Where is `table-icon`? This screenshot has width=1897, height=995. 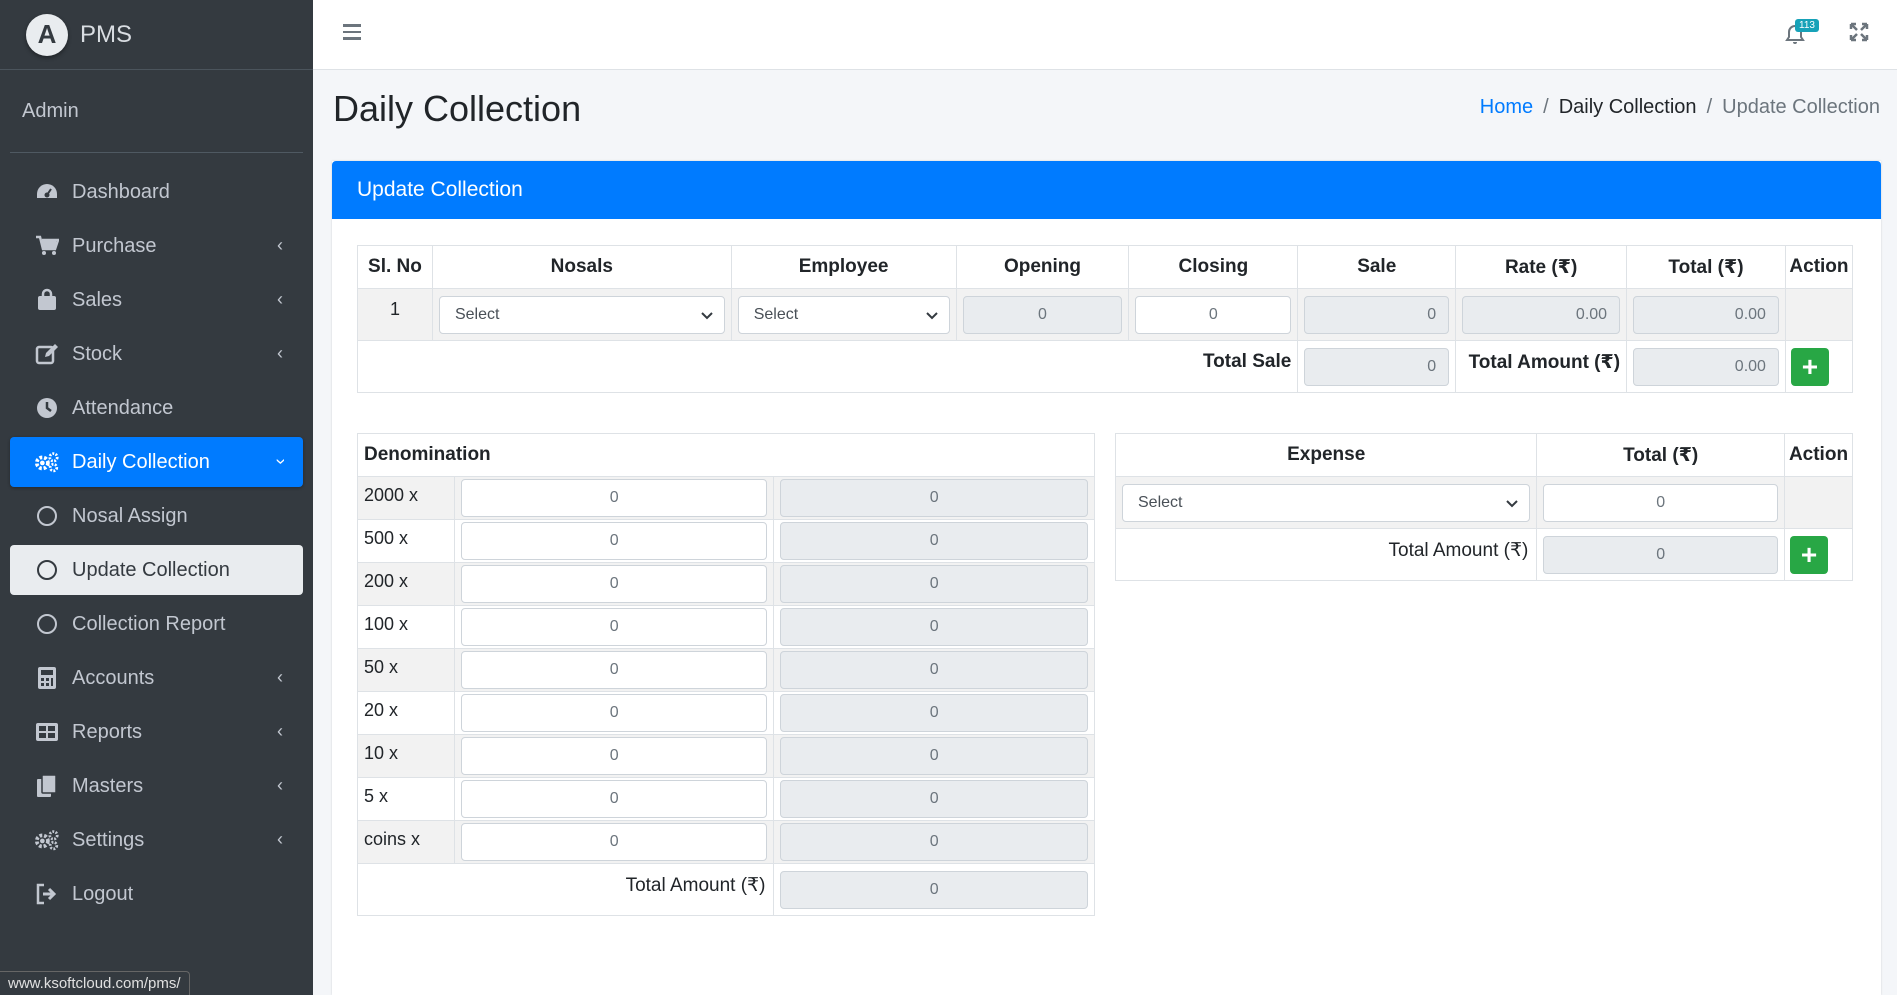 table-icon is located at coordinates (47, 732).